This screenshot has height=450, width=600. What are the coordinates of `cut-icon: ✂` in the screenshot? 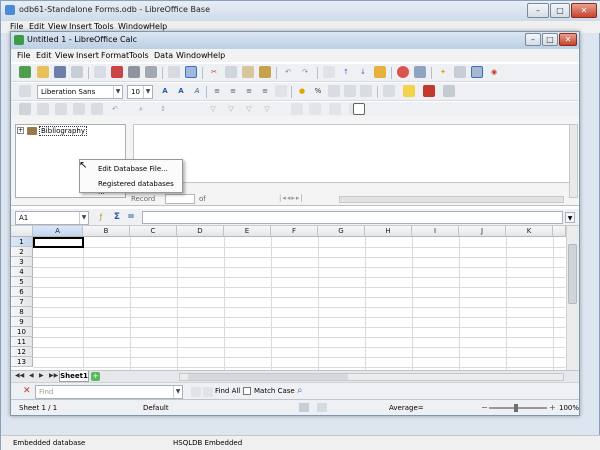 It's located at (214, 72).